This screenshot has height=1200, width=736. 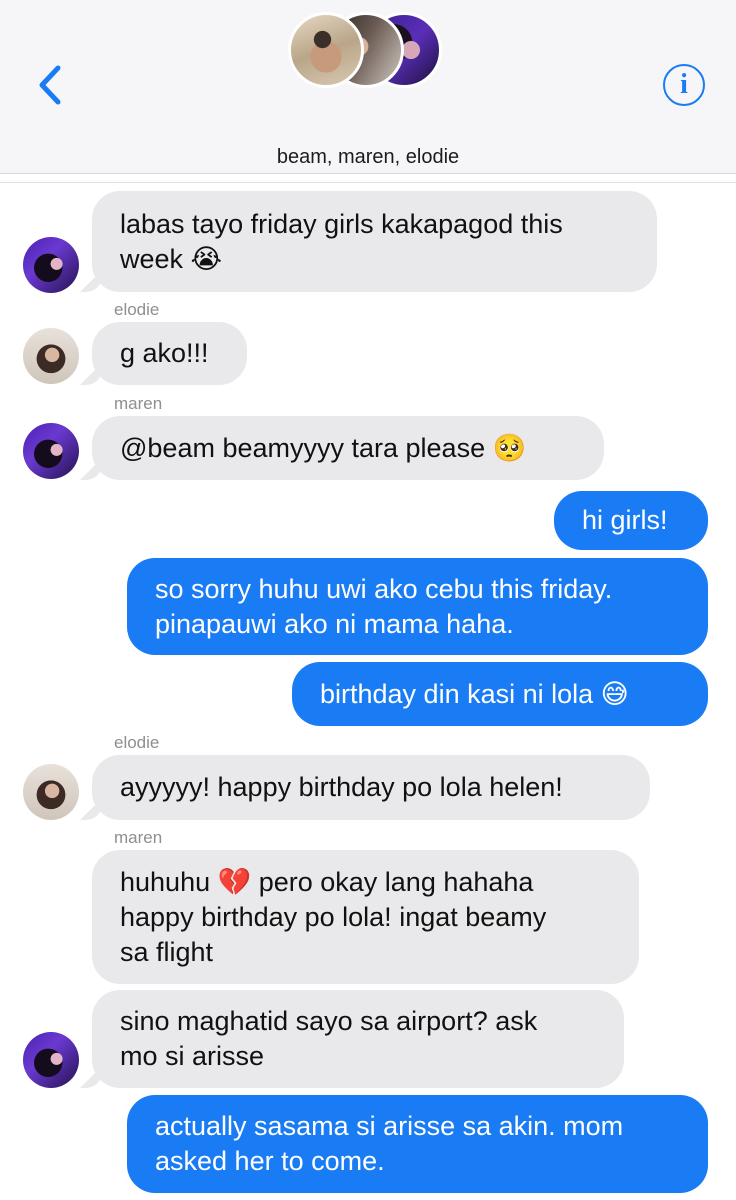 I want to click on message-bubble-incoming: @beam beamyyyy tara please 🥺, so click(x=348, y=448).